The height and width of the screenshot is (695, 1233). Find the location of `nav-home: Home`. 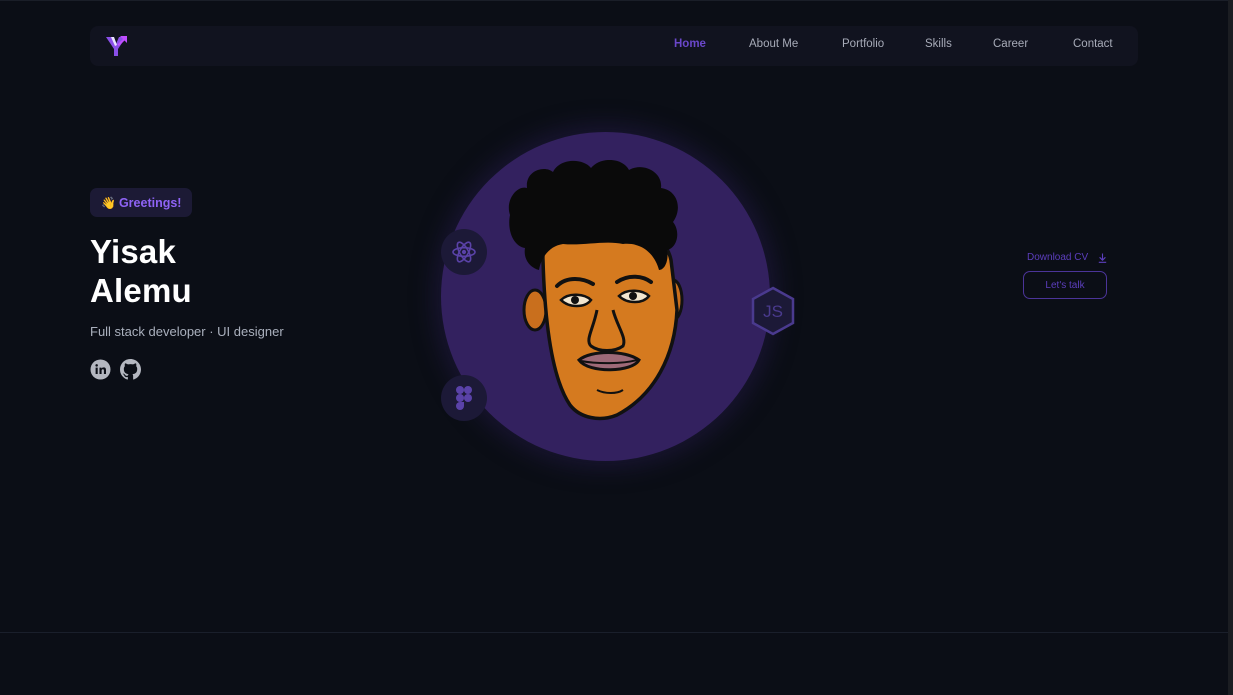

nav-home: Home is located at coordinates (690, 44).